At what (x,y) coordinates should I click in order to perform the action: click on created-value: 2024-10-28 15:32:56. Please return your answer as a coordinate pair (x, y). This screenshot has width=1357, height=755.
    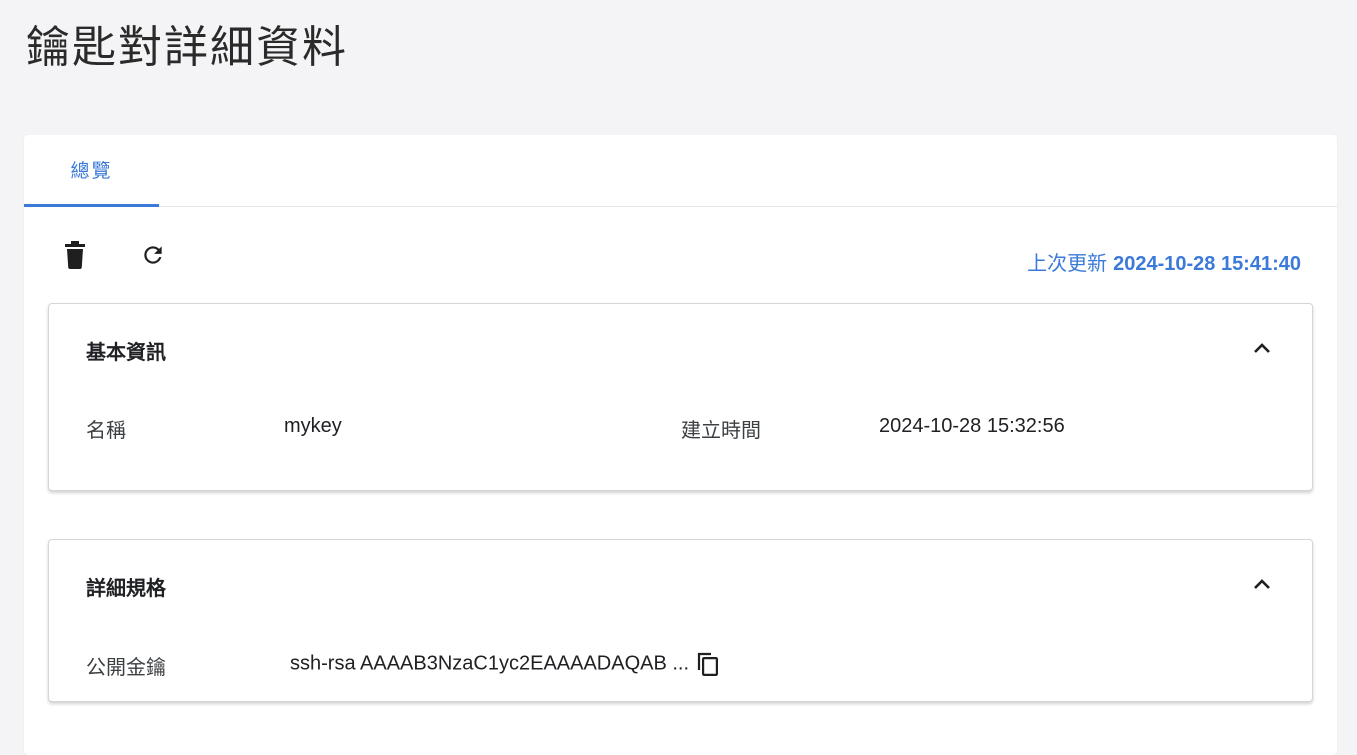
    Looking at the image, I should click on (972, 426).